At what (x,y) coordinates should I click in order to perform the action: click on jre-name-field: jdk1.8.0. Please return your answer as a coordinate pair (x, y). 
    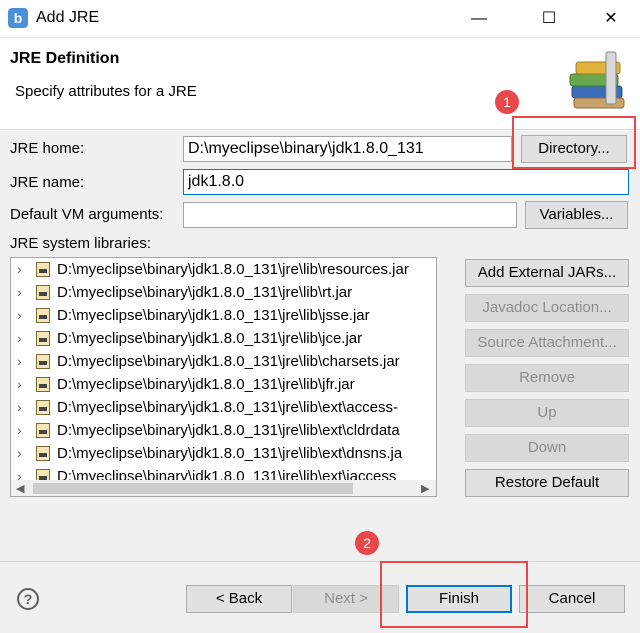
    Looking at the image, I should click on (406, 182).